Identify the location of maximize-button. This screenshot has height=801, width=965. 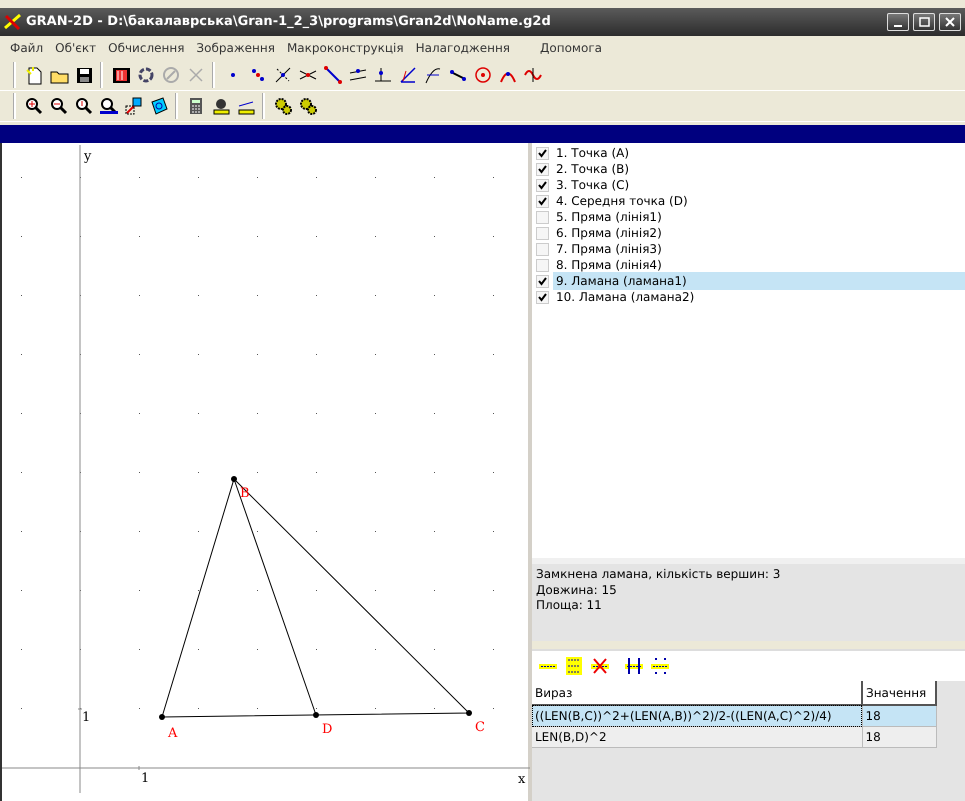
(924, 22).